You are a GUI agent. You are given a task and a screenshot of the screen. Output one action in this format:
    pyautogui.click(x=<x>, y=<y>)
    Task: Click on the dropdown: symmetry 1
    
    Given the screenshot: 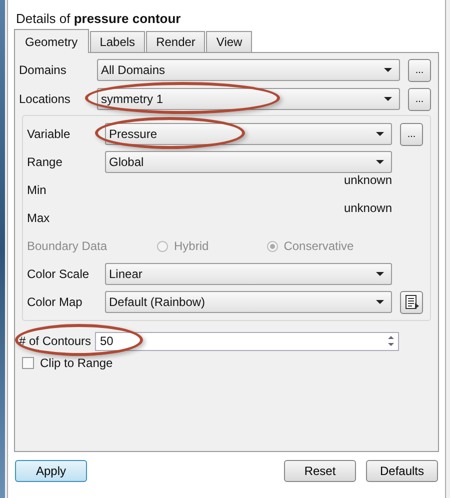 What is the action you would take?
    pyautogui.click(x=248, y=99)
    